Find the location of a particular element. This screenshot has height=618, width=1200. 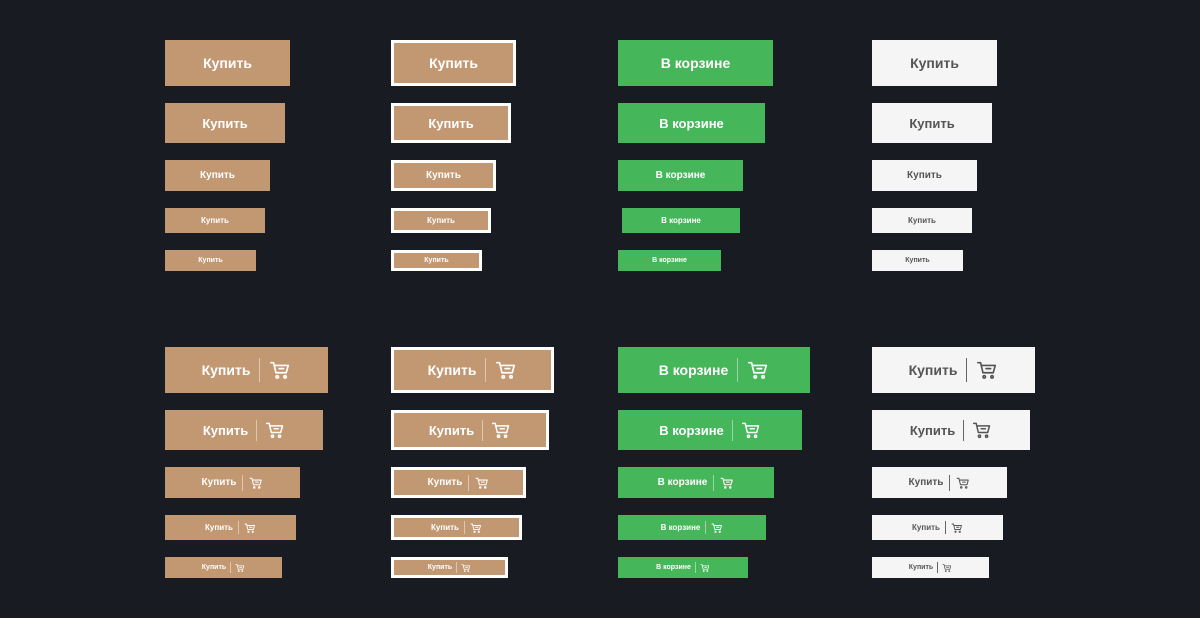

white-button-size-1: Купить is located at coordinates (934, 63).